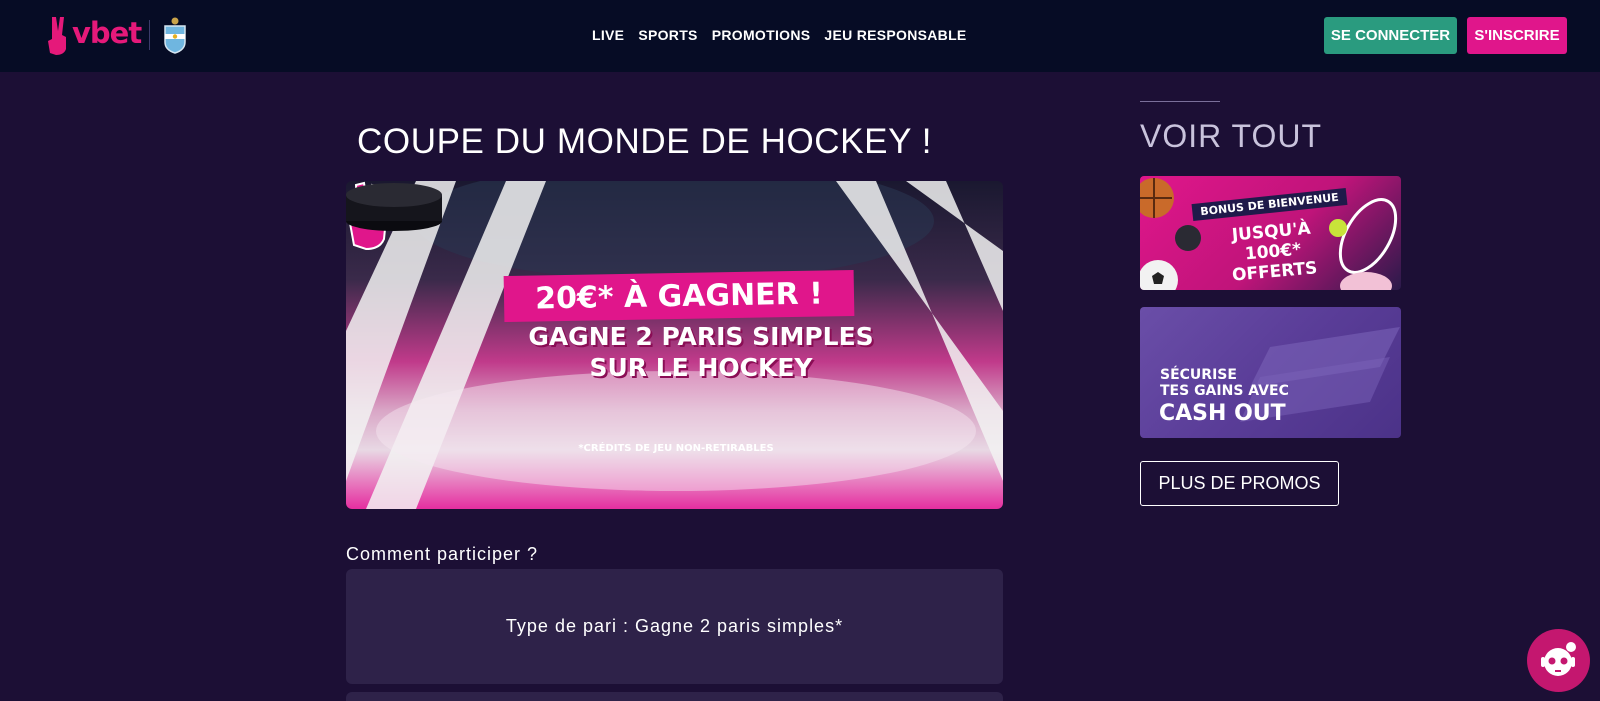 The width and height of the screenshot is (1600, 701). I want to click on more-promos-button: PLUS DE PROMOS, so click(1239, 483).